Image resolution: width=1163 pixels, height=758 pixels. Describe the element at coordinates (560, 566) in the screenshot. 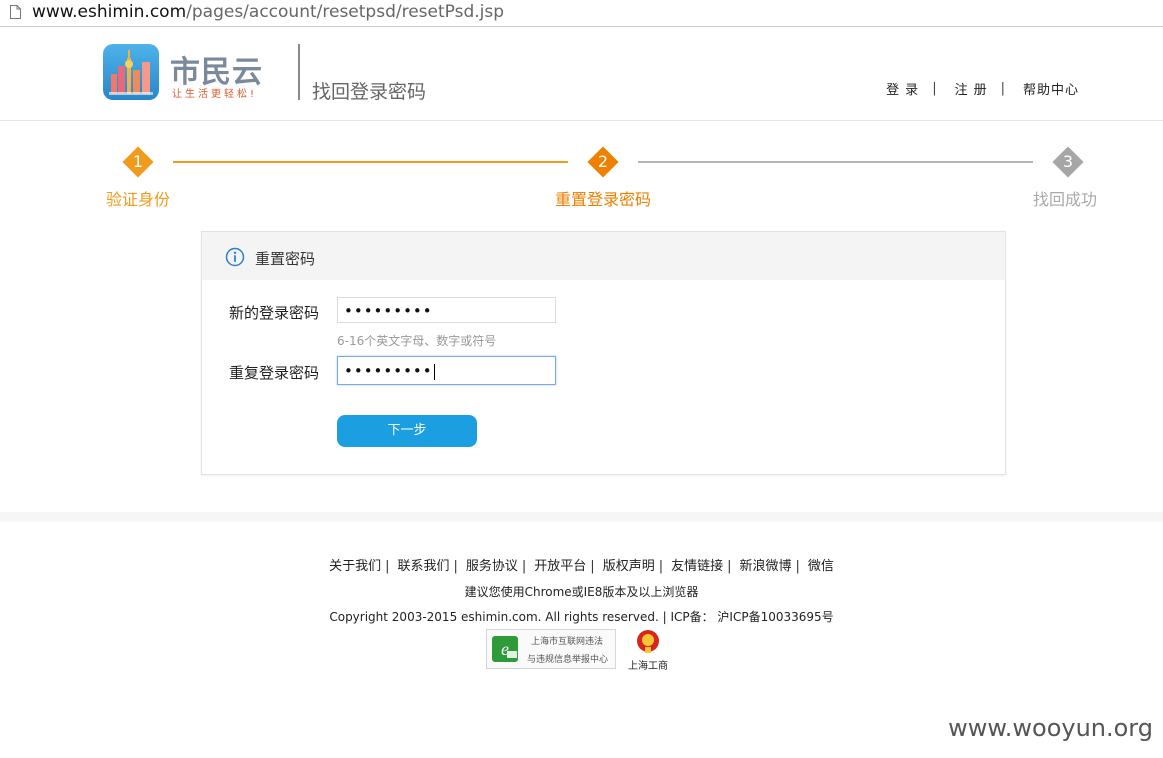

I see `footer-link-open-platform: 开放平台` at that location.